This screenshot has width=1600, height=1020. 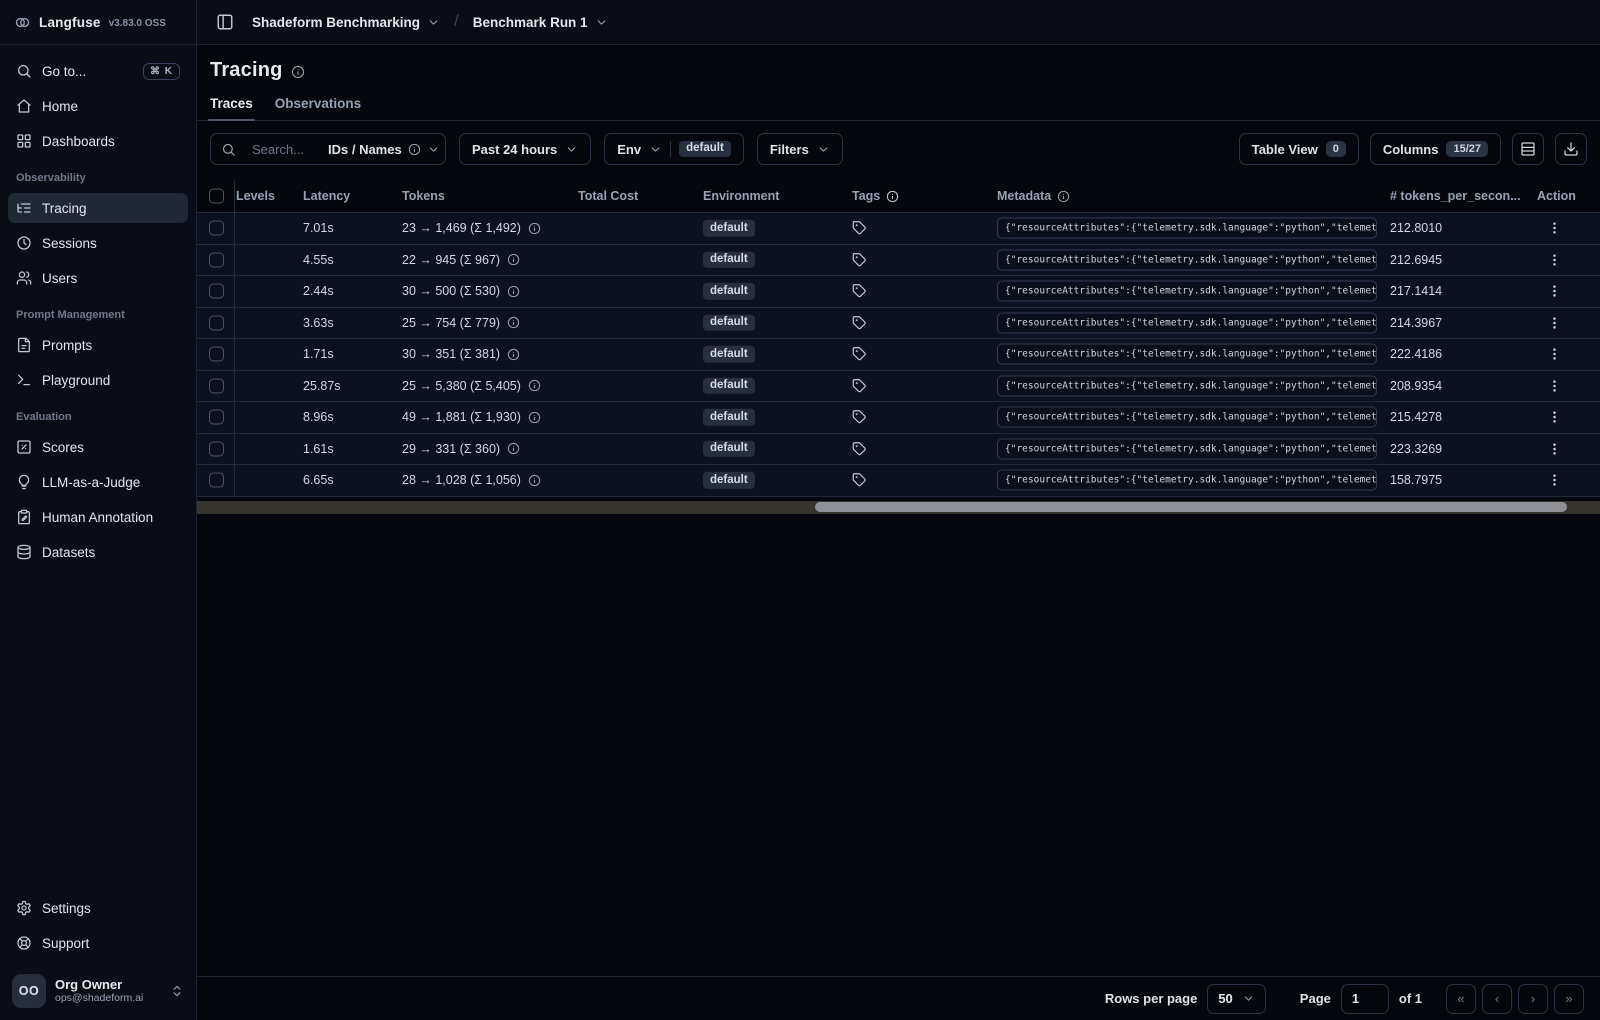 I want to click on sidebar-item-home: Home, so click(x=98, y=106).